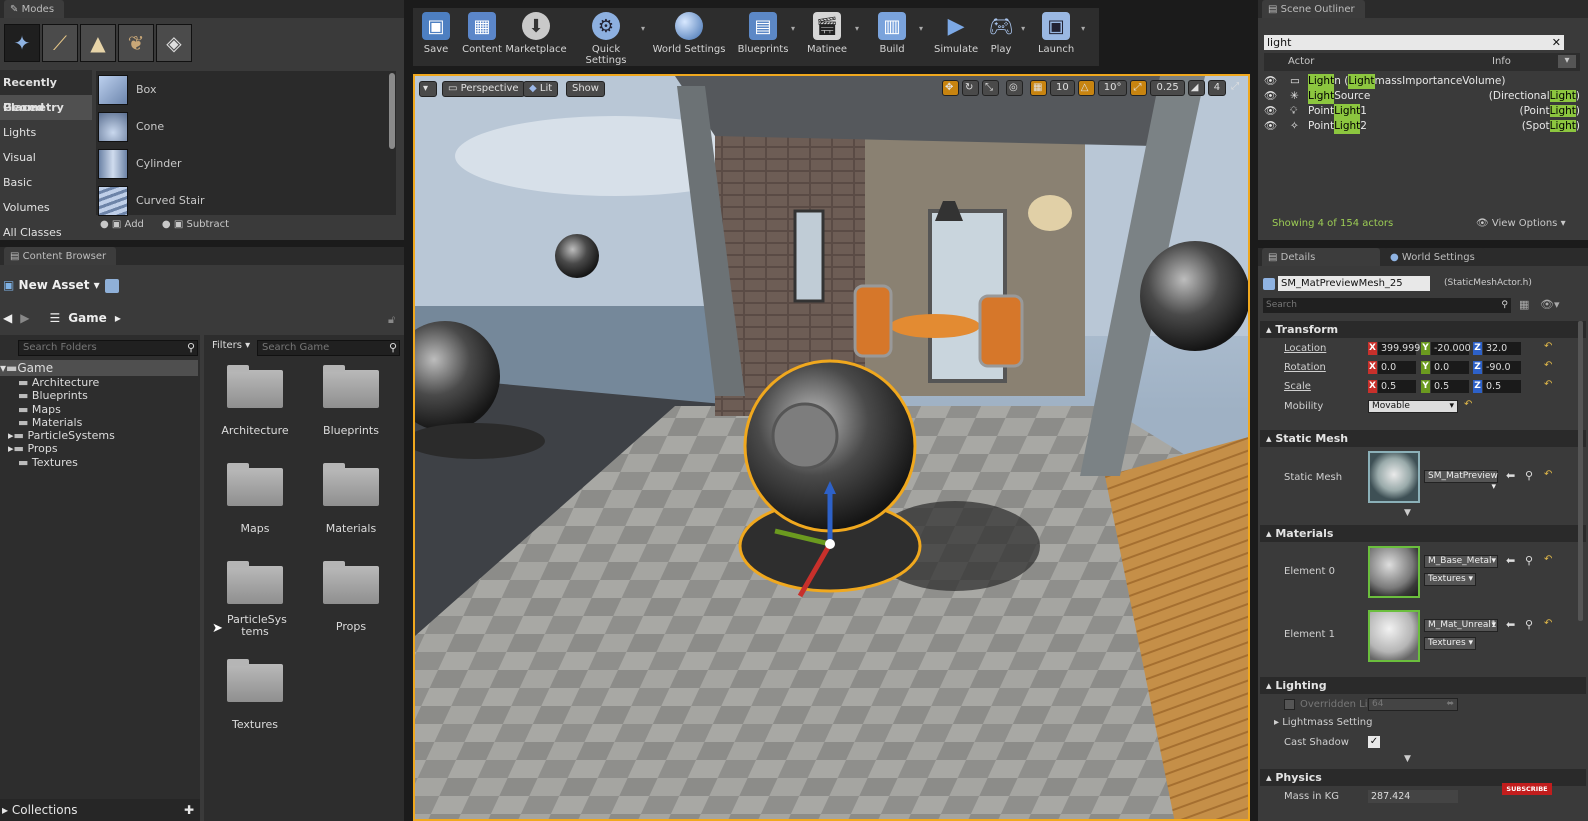 The image size is (1588, 821). I want to click on category-volumes: Volumes, so click(46, 207).